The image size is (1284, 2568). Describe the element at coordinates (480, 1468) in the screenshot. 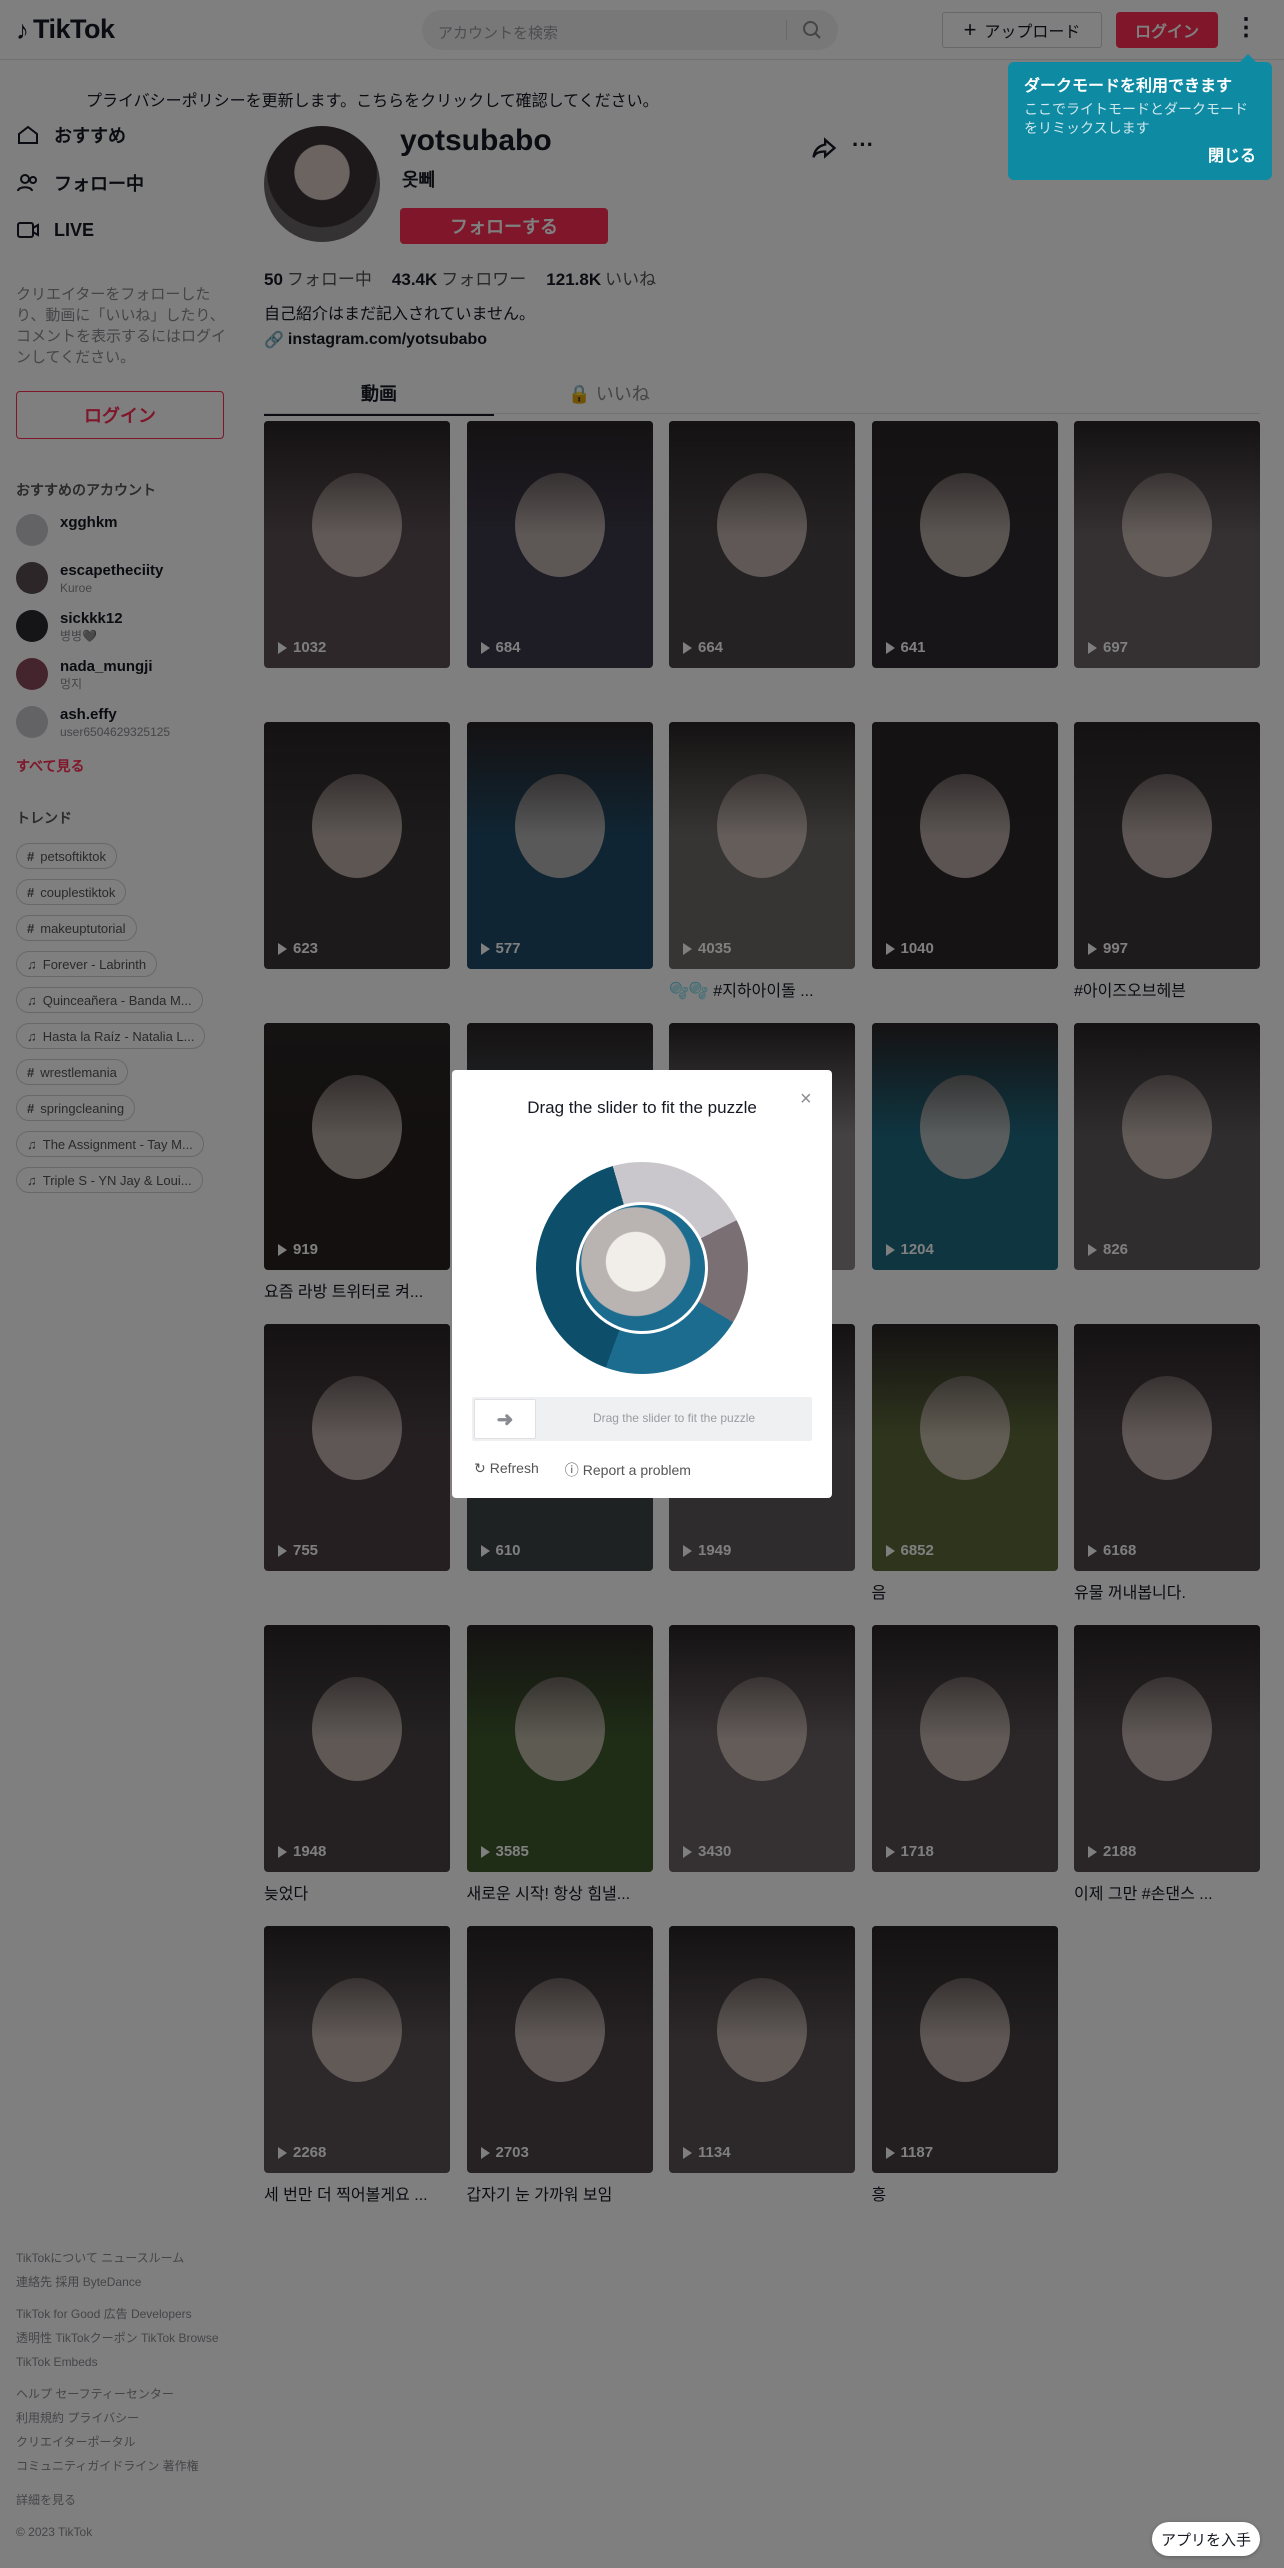

I see `refresh-icon: ↻` at that location.